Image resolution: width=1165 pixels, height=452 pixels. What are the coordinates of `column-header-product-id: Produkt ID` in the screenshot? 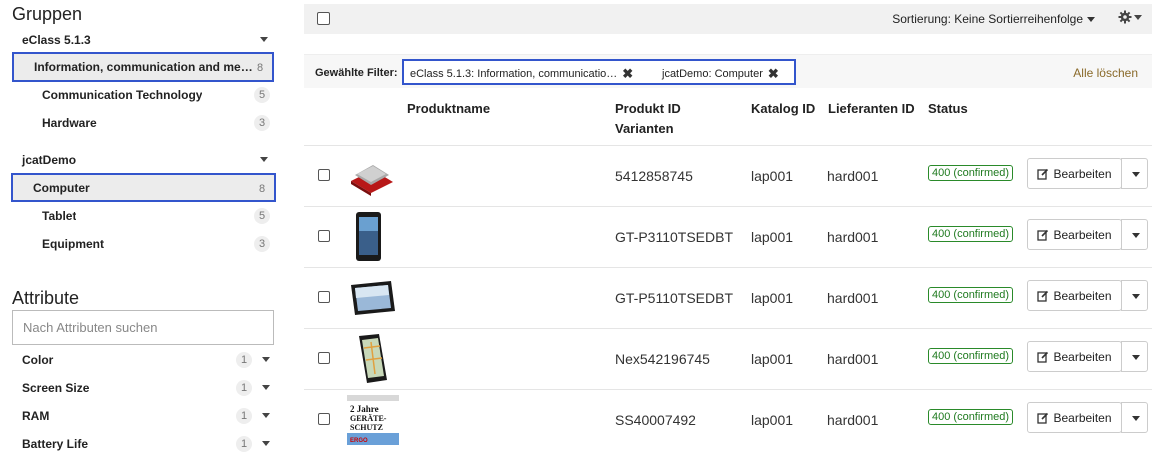 It's located at (648, 109).